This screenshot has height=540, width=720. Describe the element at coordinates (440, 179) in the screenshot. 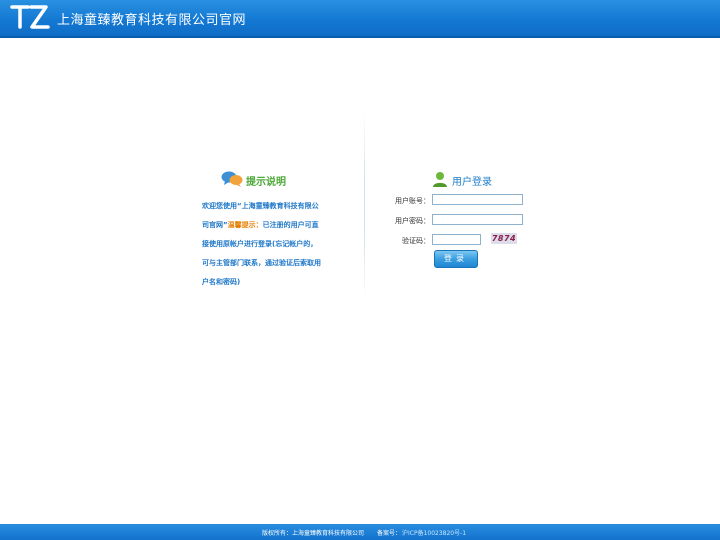

I see `user-icon` at that location.